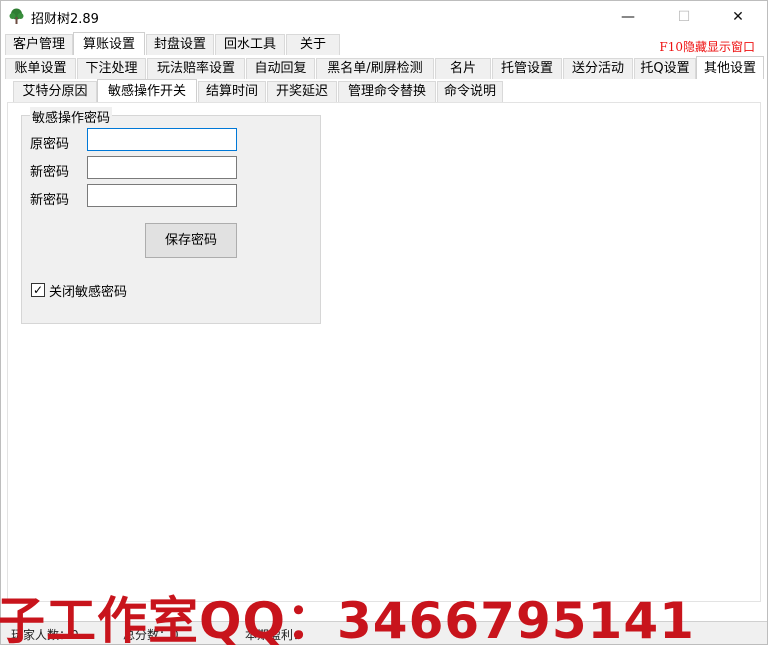 This screenshot has height=645, width=768. I want to click on close-button: ✕, so click(738, 17).